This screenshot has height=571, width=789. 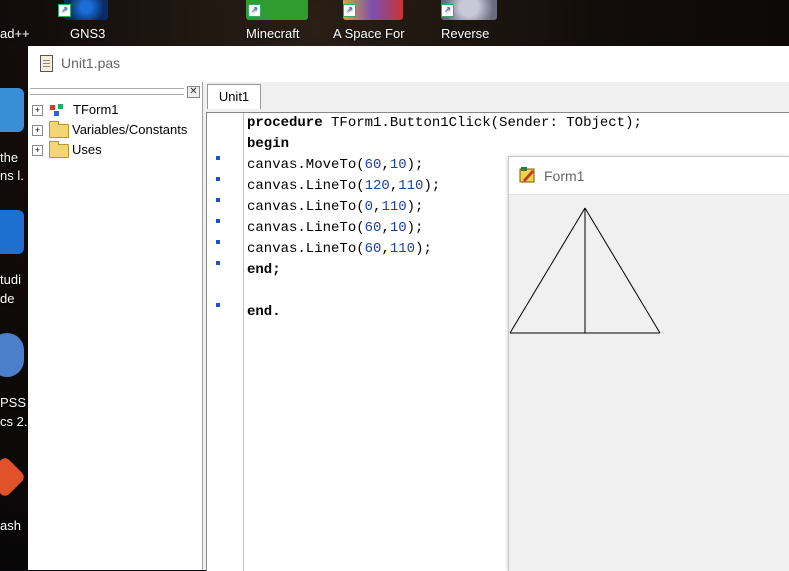 I want to click on code-line: canvas.MoveTo(60,10);, so click(x=335, y=165).